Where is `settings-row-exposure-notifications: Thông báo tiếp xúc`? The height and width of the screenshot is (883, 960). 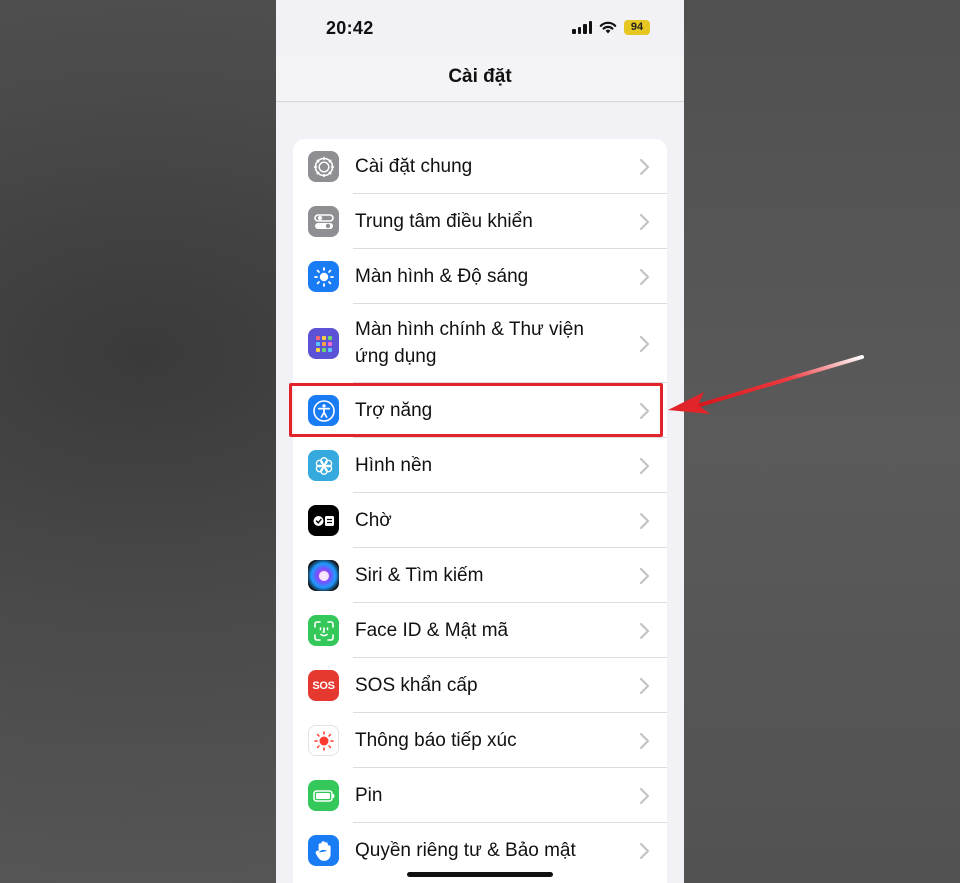 settings-row-exposure-notifications: Thông báo tiếp xúc is located at coordinates (480, 740).